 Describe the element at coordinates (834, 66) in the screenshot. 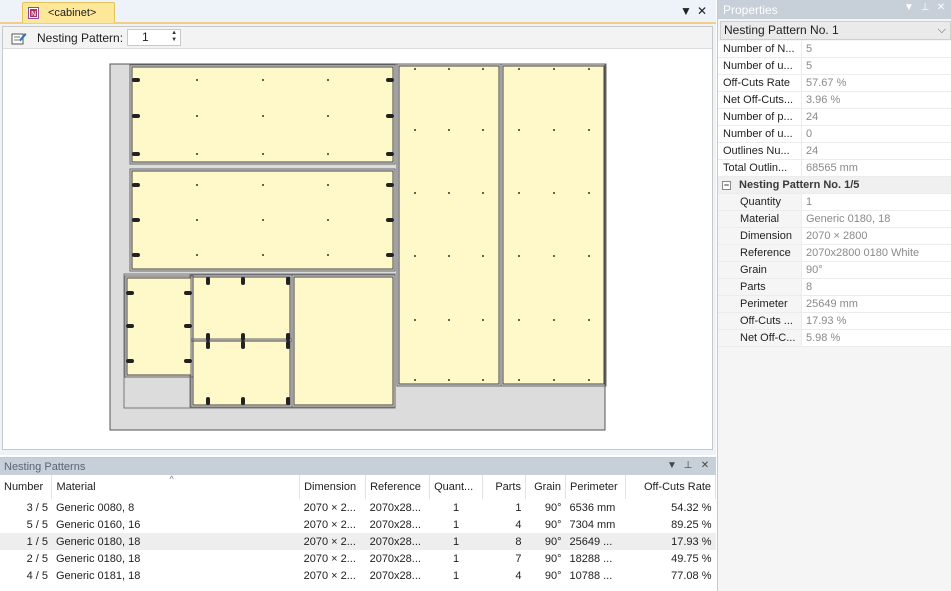

I see `property-row: Number of u... 5` at that location.